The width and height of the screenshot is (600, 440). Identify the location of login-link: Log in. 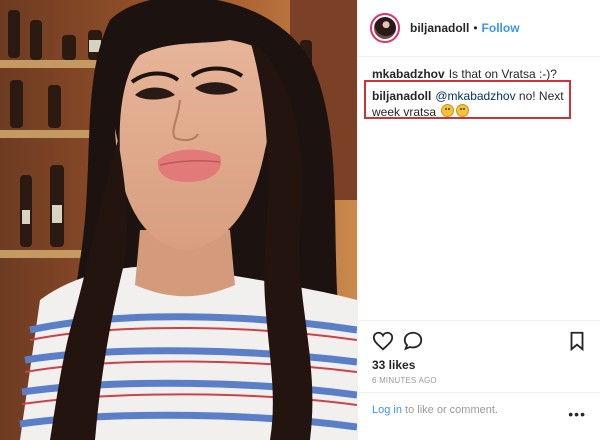
(387, 410).